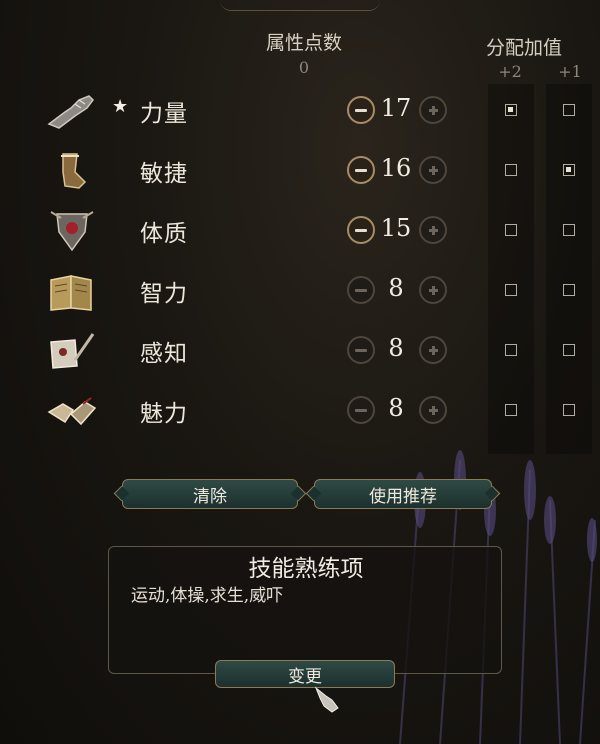 This screenshot has height=744, width=600. I want to click on boot-icon, so click(72, 172).